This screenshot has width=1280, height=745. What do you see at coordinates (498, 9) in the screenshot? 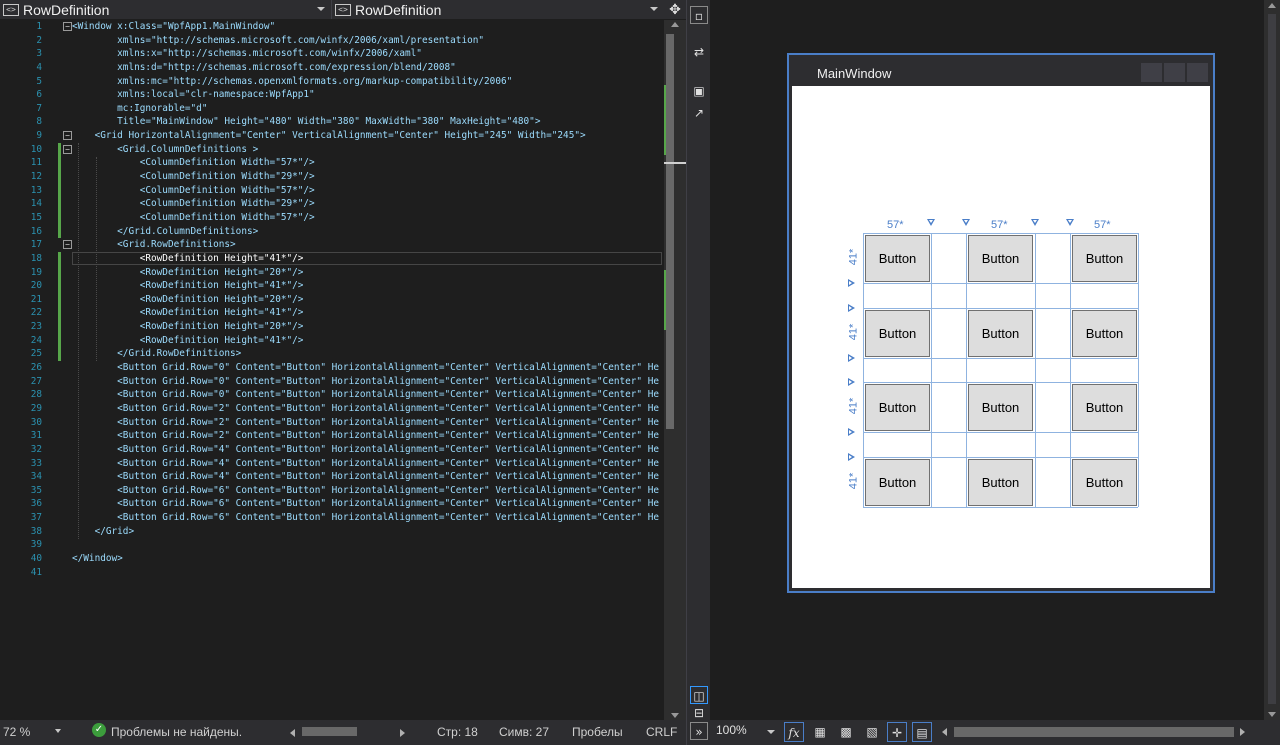
I see `member-dropdown: <> RowDefinition` at bounding box center [498, 9].